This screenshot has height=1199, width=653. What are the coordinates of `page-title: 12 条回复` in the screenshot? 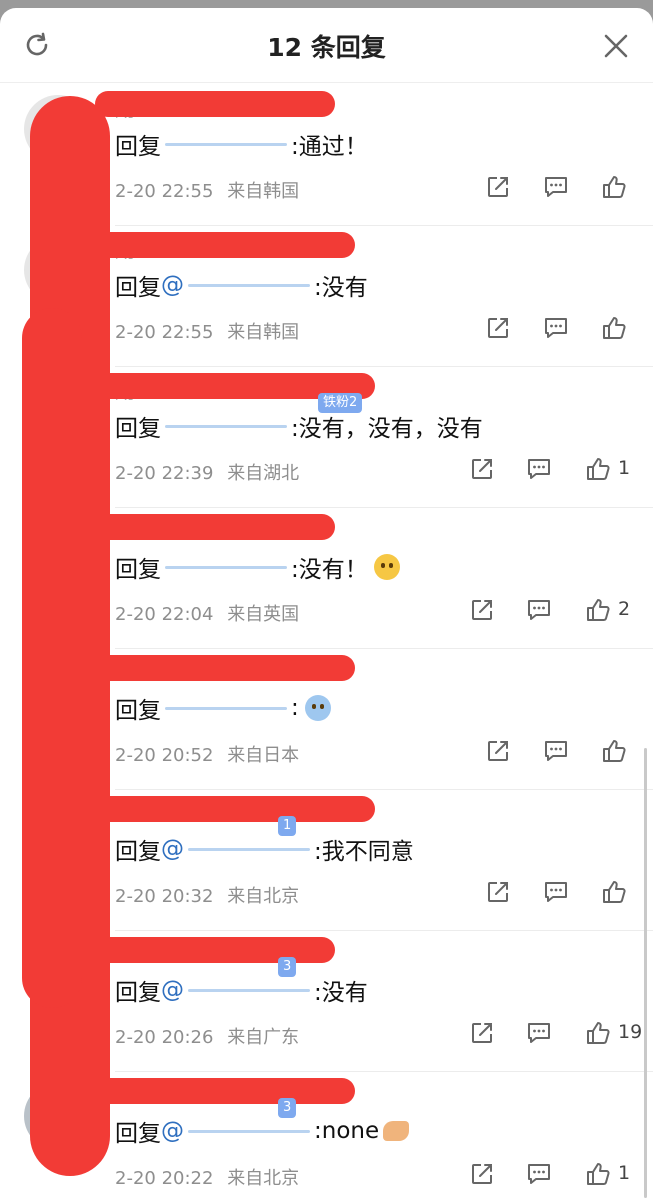 It's located at (326, 47).